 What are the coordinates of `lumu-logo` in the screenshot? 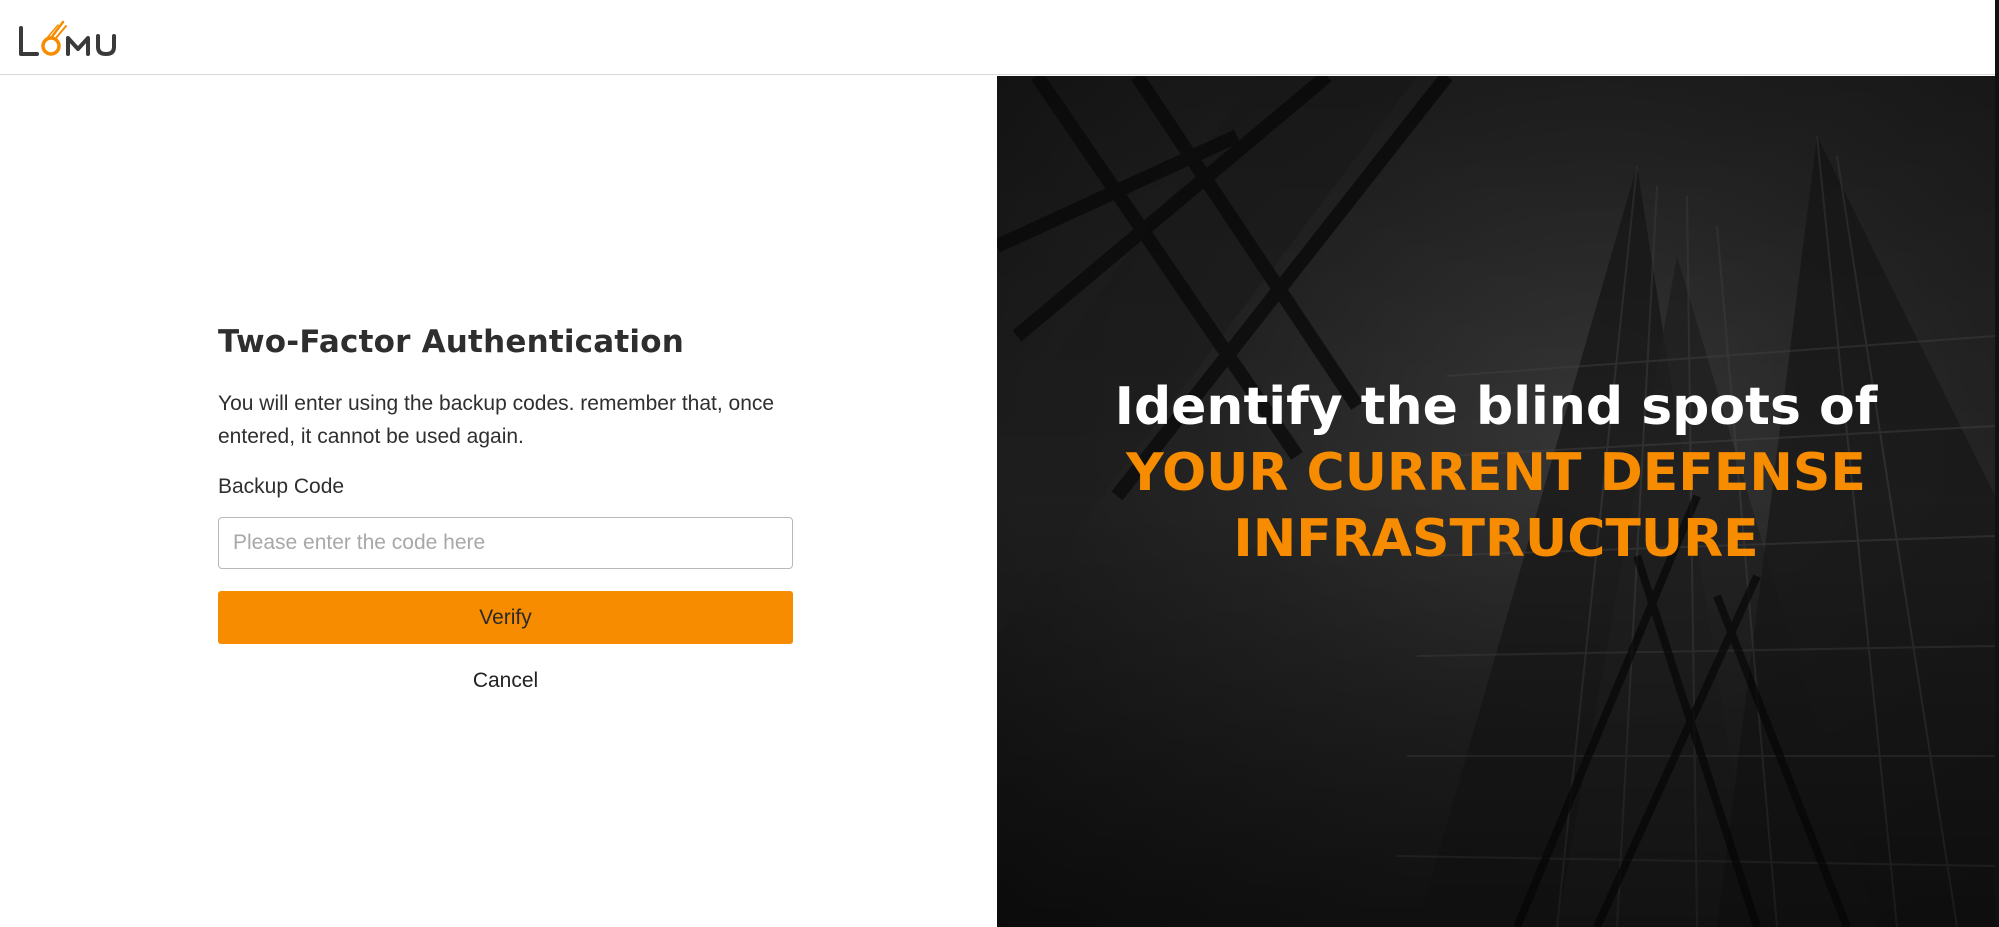 It's located at (73, 39).